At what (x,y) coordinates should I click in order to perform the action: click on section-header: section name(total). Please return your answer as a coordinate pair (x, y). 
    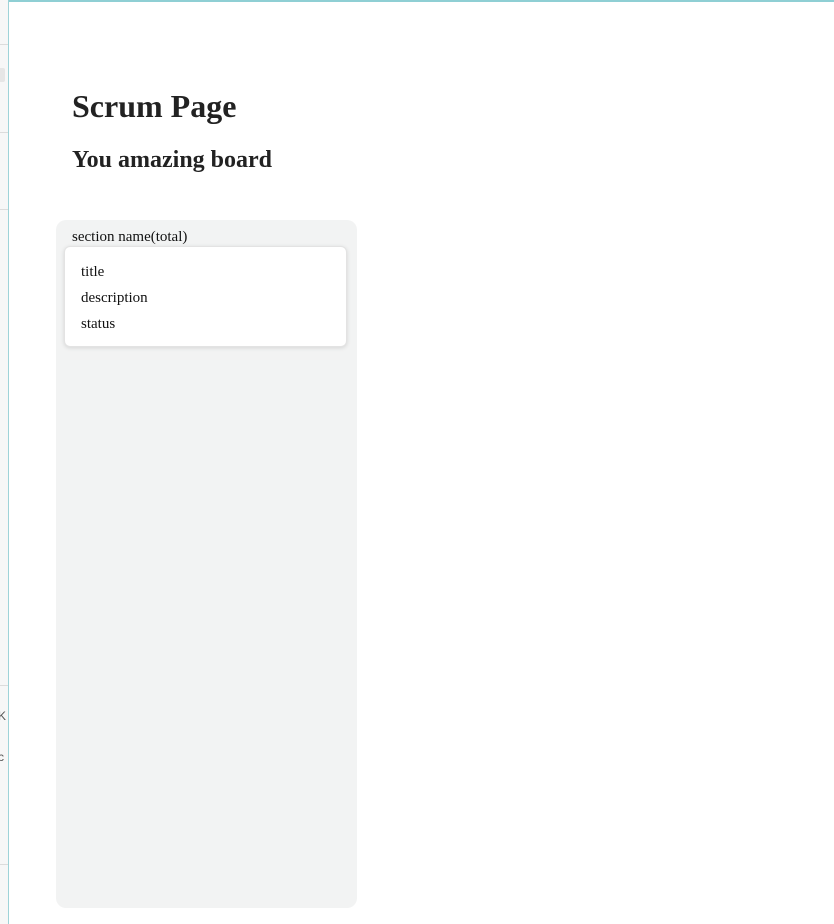
    Looking at the image, I should click on (130, 237).